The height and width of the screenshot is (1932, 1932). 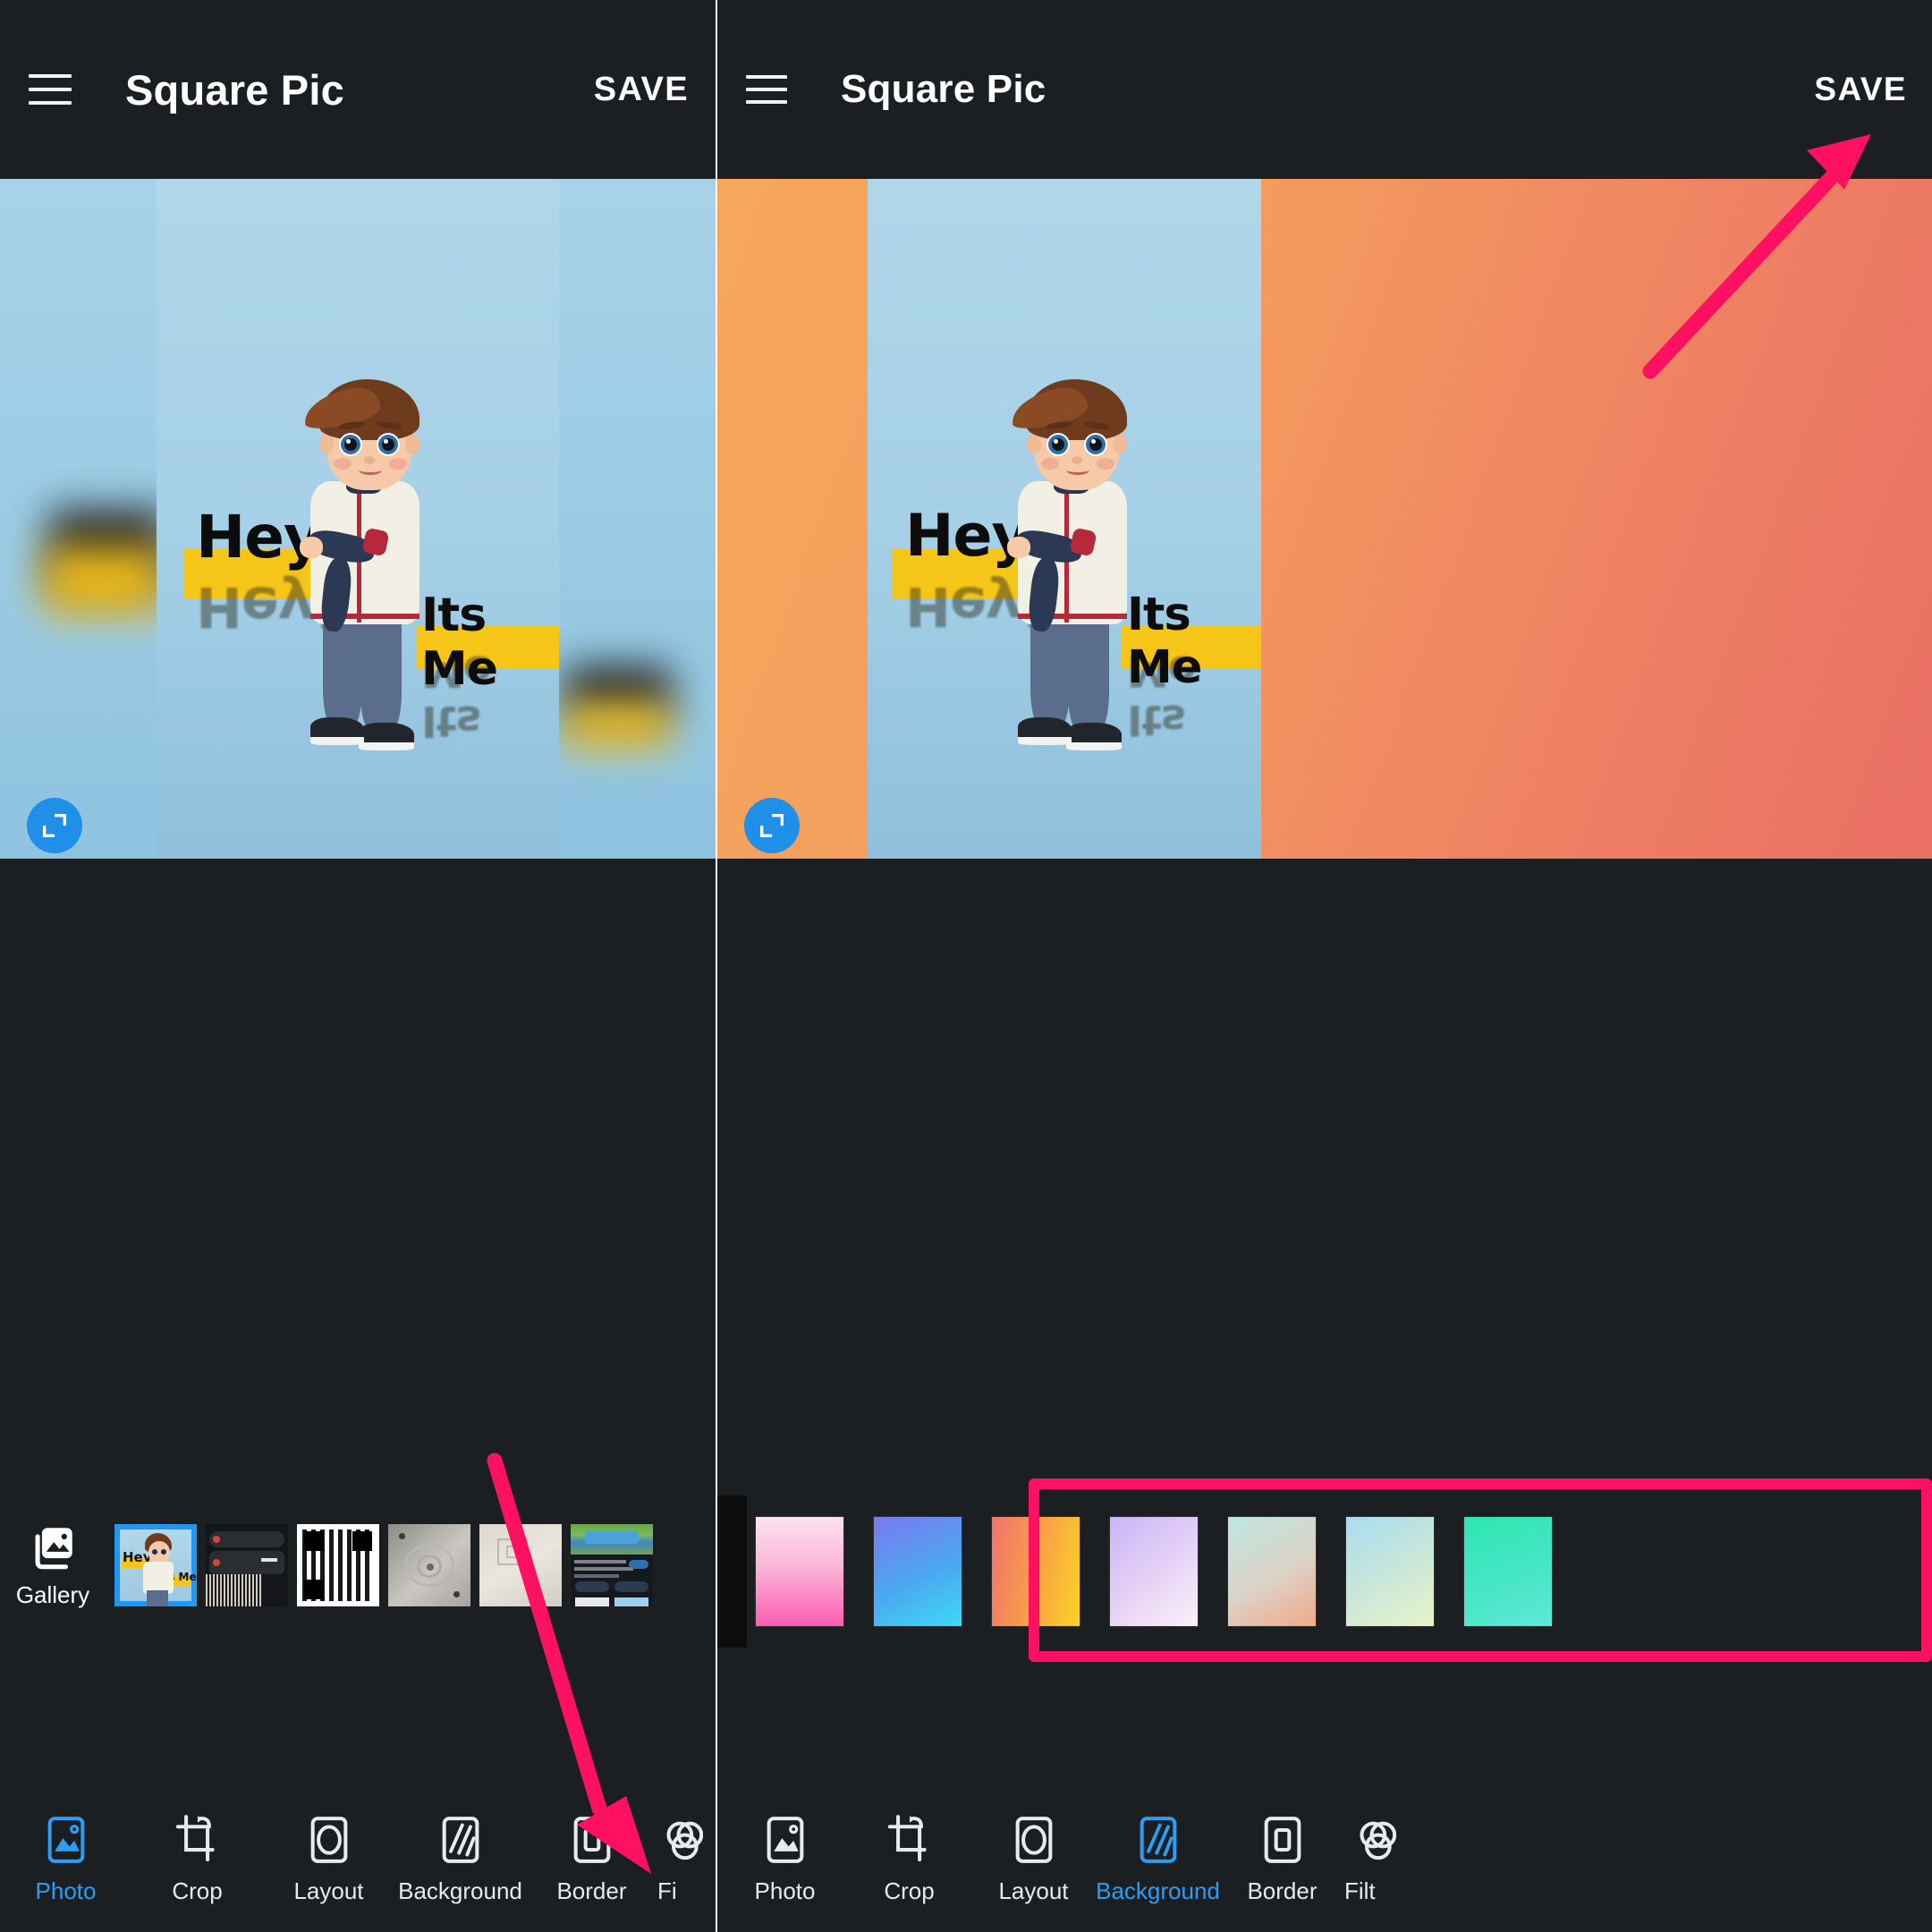 I want to click on gallery-button: Gallery, so click(x=53, y=1565).